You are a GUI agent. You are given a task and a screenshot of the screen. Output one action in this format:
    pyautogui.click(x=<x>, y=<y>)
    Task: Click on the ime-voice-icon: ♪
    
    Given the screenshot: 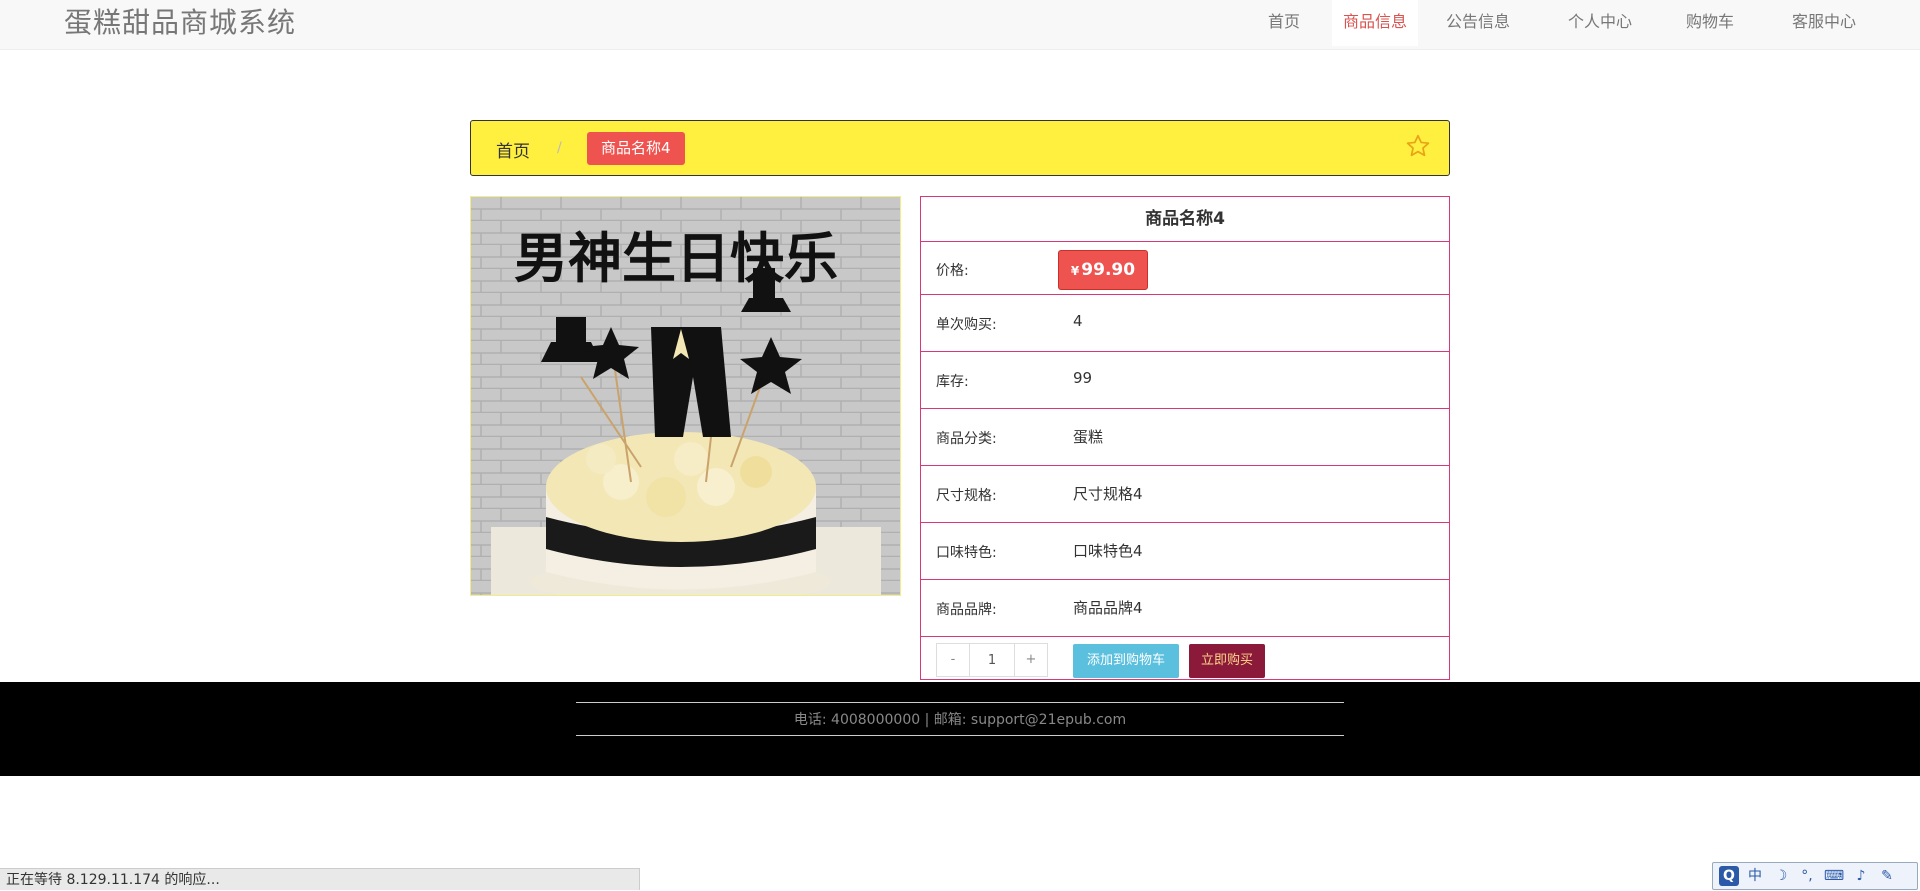 What is the action you would take?
    pyautogui.click(x=1861, y=876)
    